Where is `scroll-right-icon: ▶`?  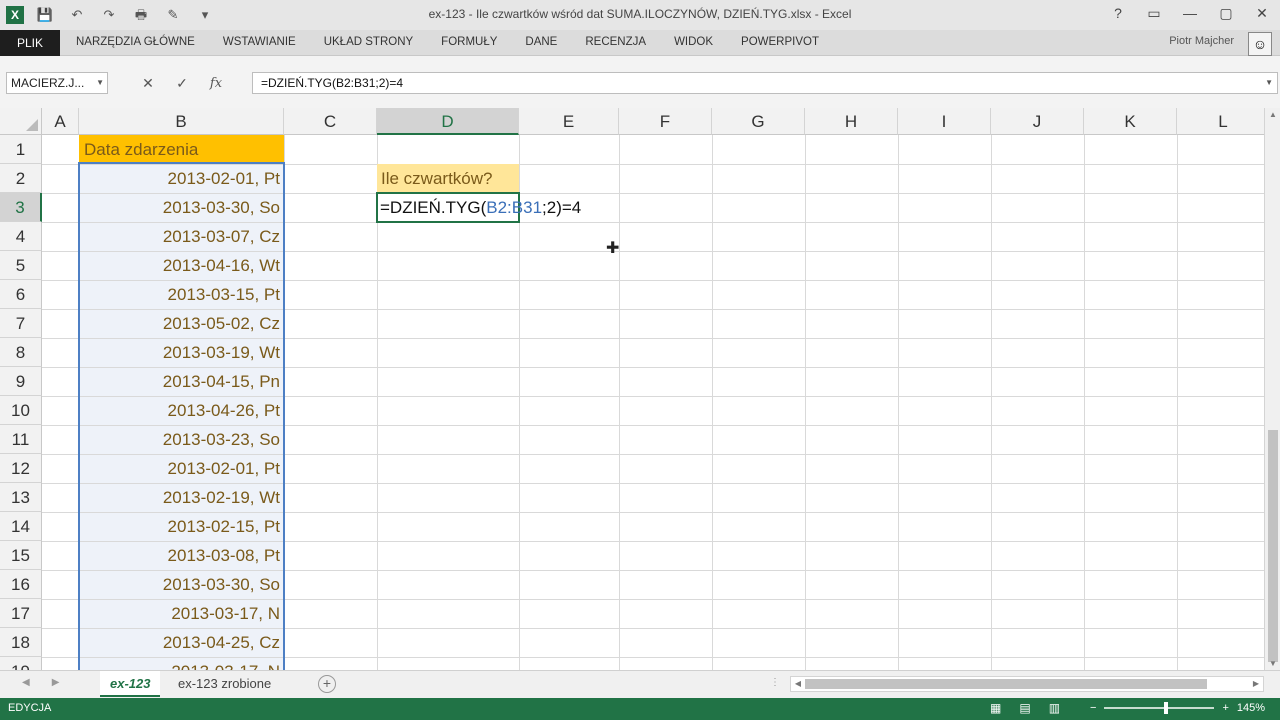 scroll-right-icon: ▶ is located at coordinates (1256, 684).